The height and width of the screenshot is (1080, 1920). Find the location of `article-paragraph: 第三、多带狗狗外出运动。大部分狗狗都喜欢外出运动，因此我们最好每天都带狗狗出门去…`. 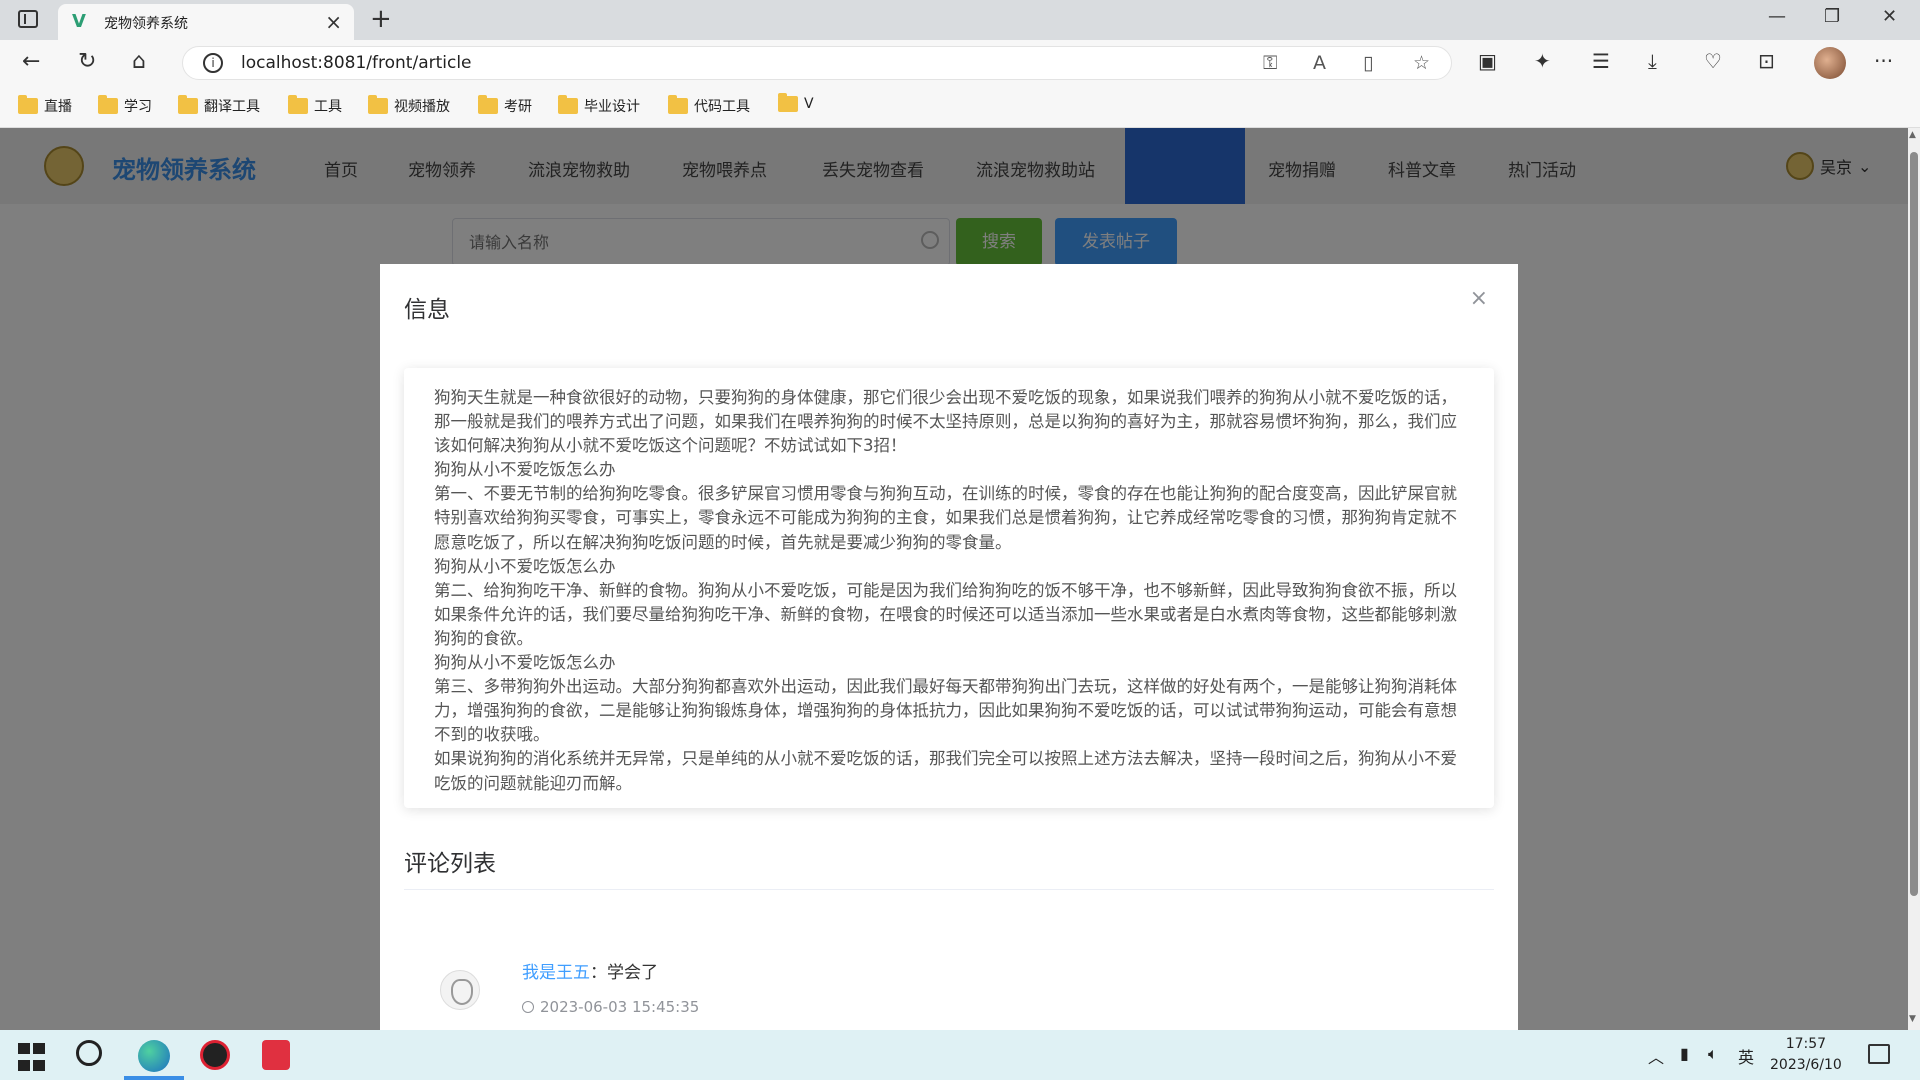

article-paragraph: 第三、多带狗狗外出运动。大部分狗狗都喜欢外出运动，因此我们最好每天都带狗狗出门去… is located at coordinates (945, 711).